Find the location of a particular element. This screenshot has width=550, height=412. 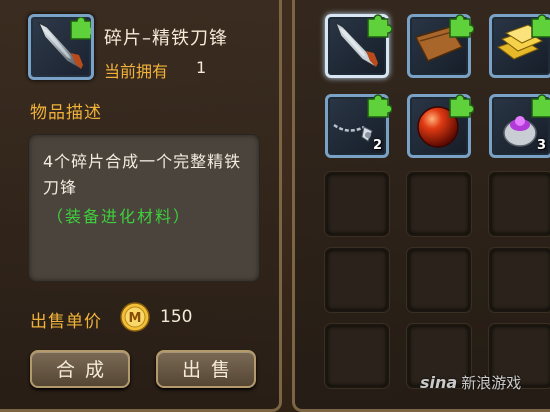

price-label: 出售单价 is located at coordinates (66, 322).